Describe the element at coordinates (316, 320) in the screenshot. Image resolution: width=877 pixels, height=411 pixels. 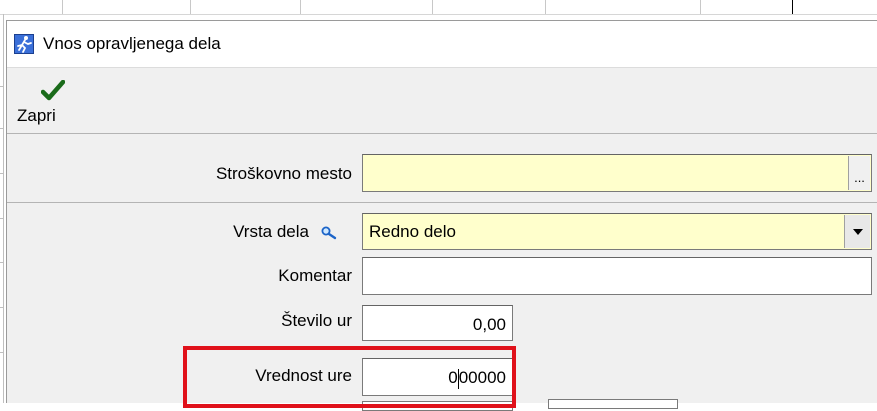
I see `hours-label: Število ur` at that location.